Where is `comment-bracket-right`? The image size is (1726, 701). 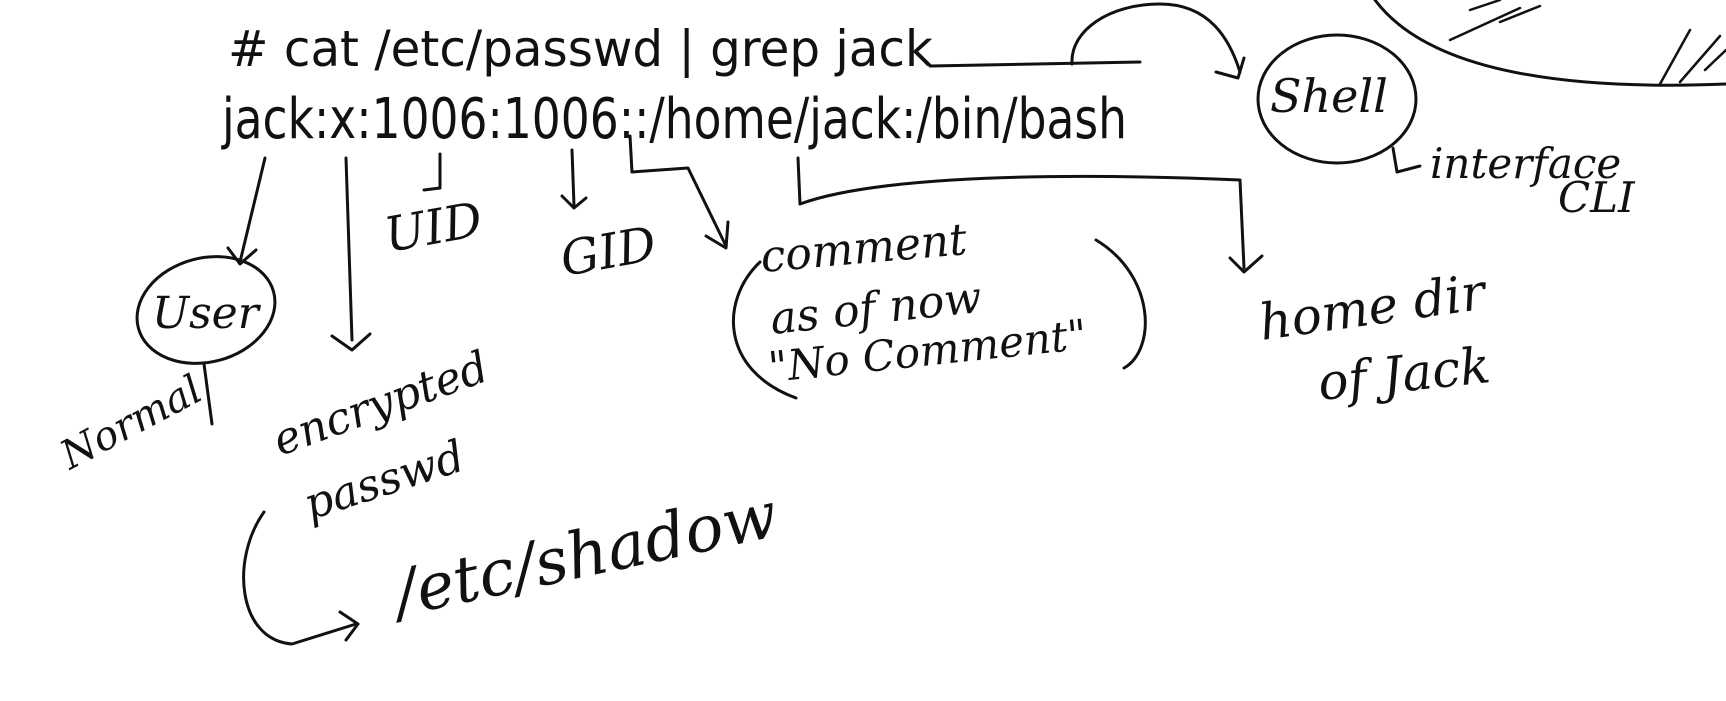 comment-bracket-right is located at coordinates (1120, 304).